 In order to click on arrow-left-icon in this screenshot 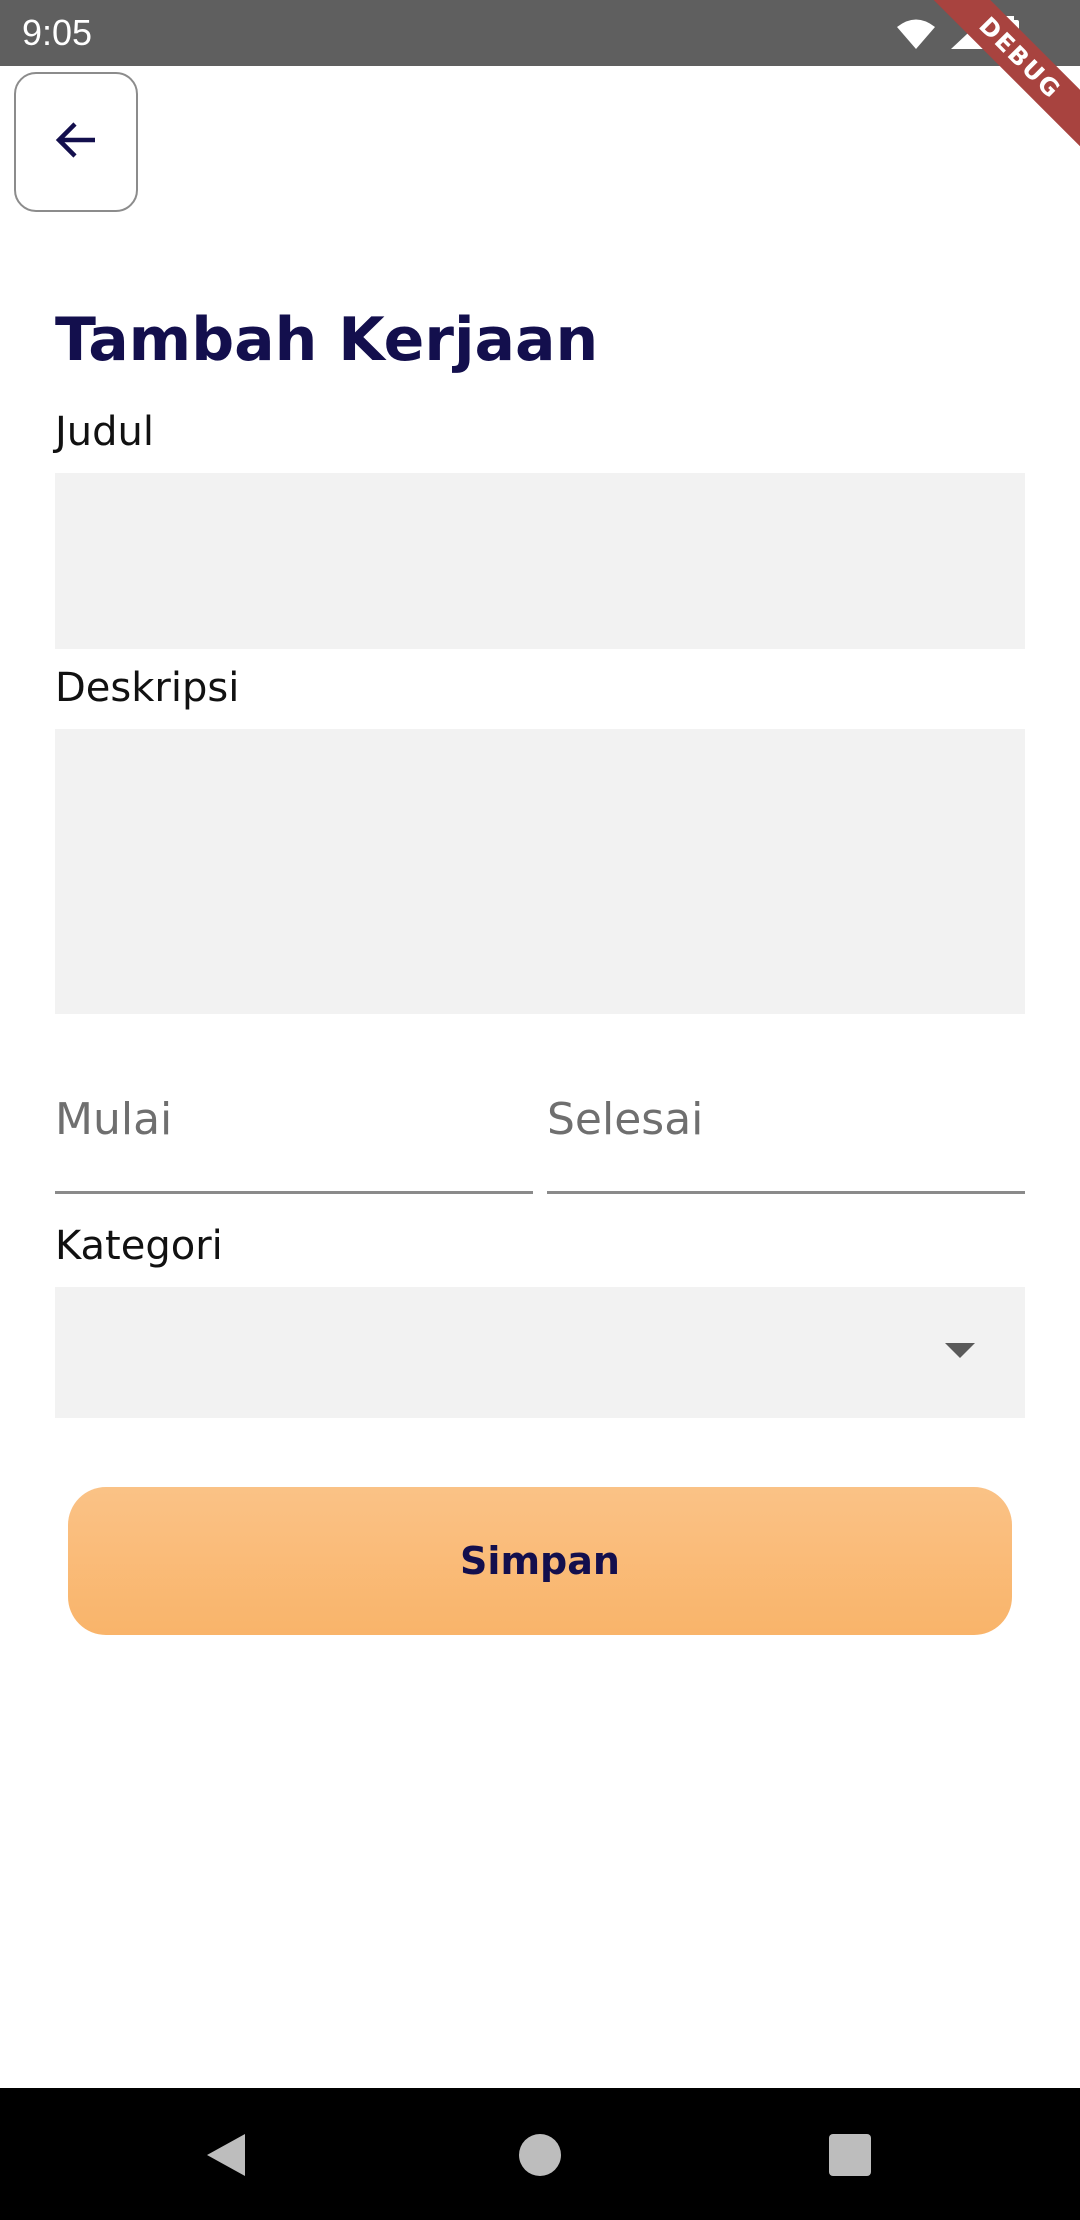, I will do `click(76, 142)`.